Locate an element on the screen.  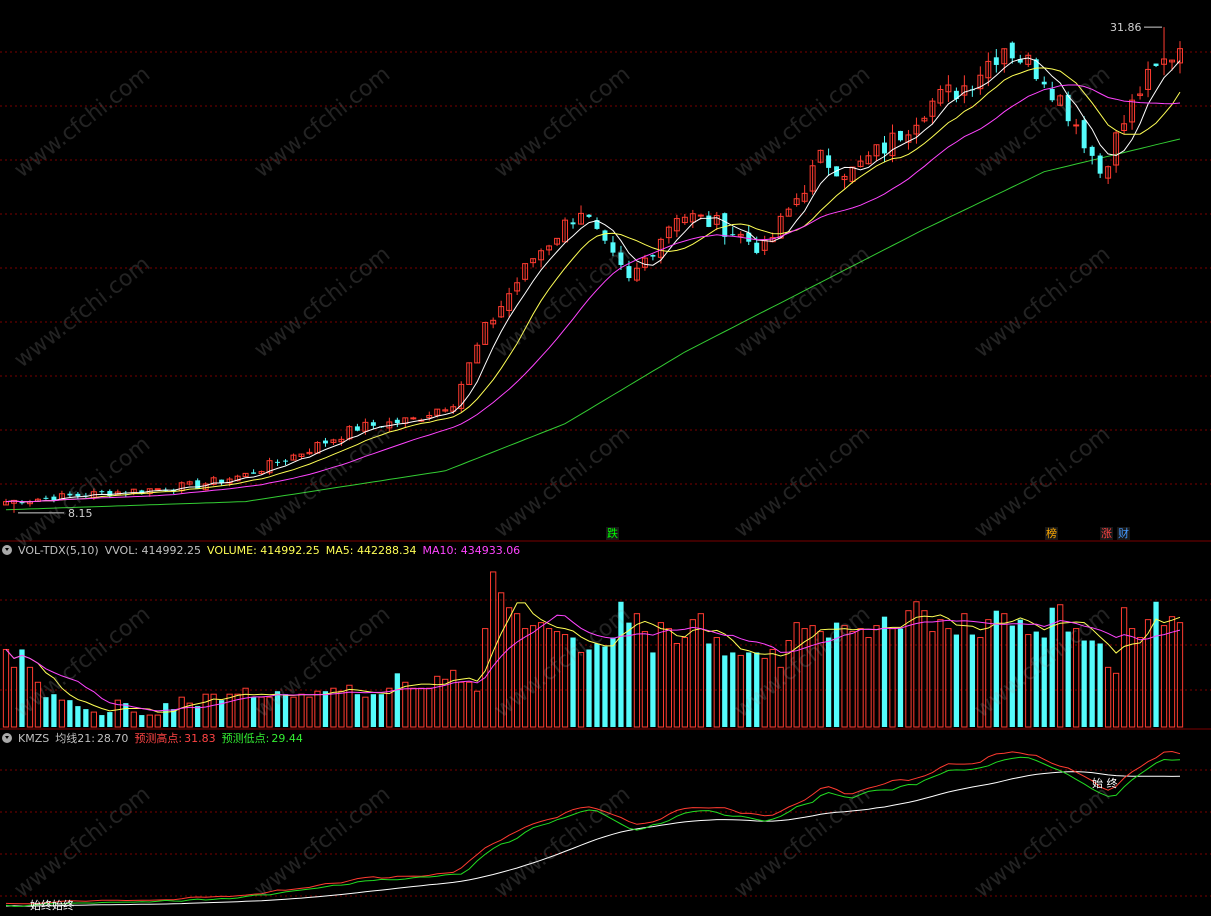
kmzs-high-label: 预测高点: is located at coordinates (158, 738).